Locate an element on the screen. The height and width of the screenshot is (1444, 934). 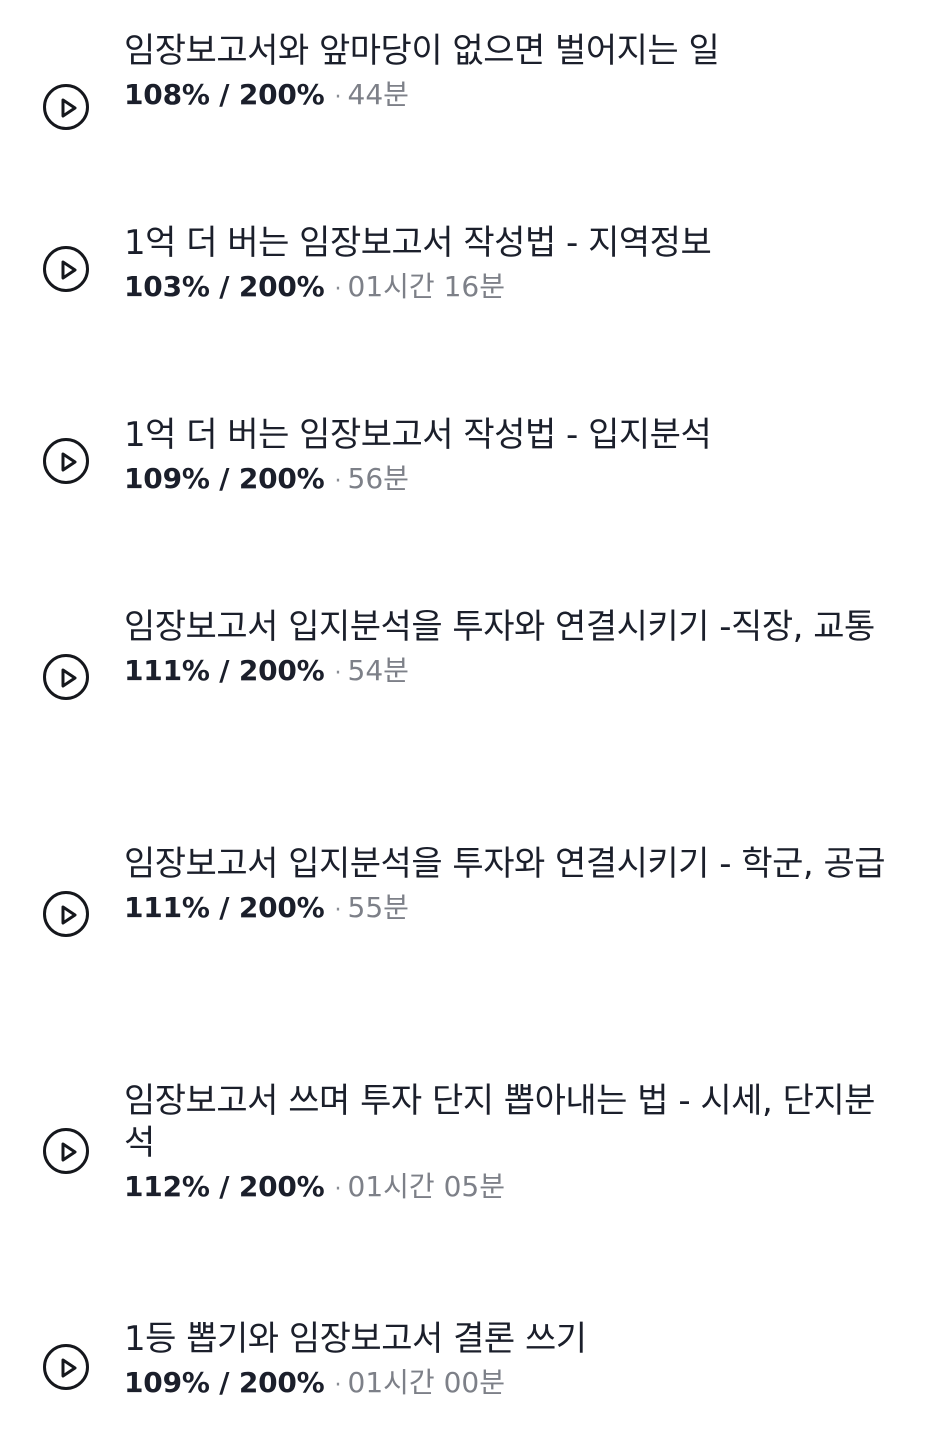
lecture-progress: 103% / 200% is located at coordinates (224, 286).